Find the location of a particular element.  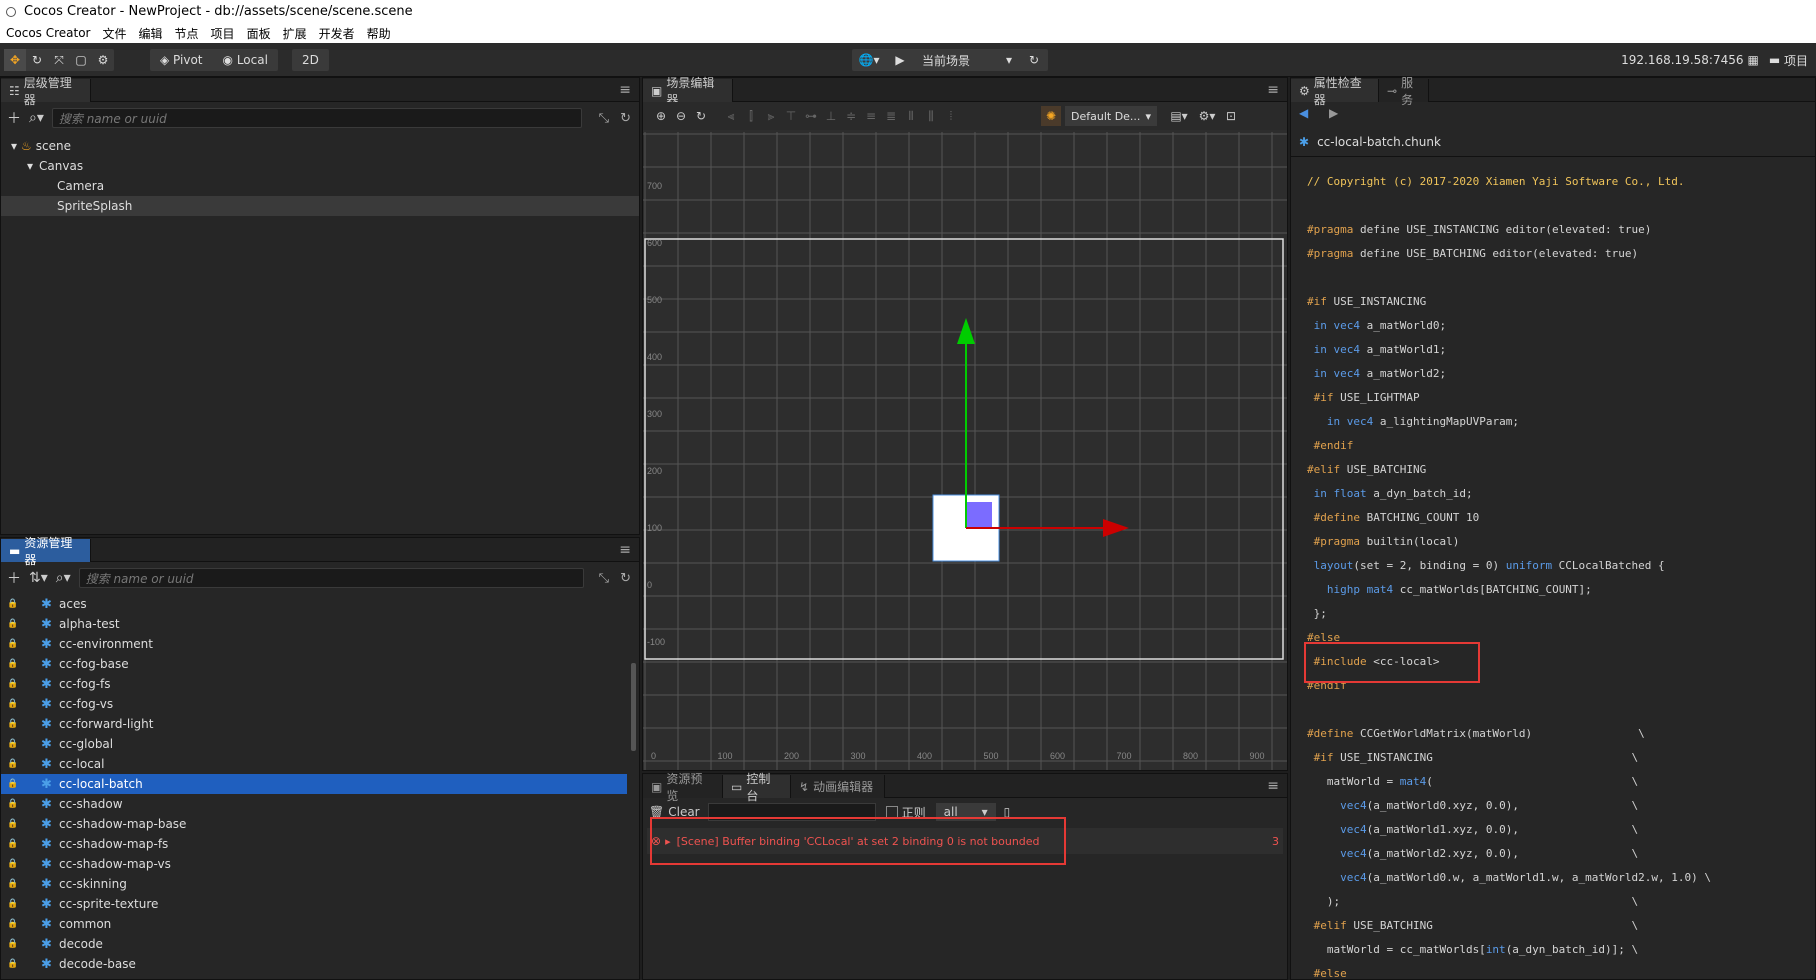

asset-item: 🔒 ✱ aces is located at coordinates (314, 604).